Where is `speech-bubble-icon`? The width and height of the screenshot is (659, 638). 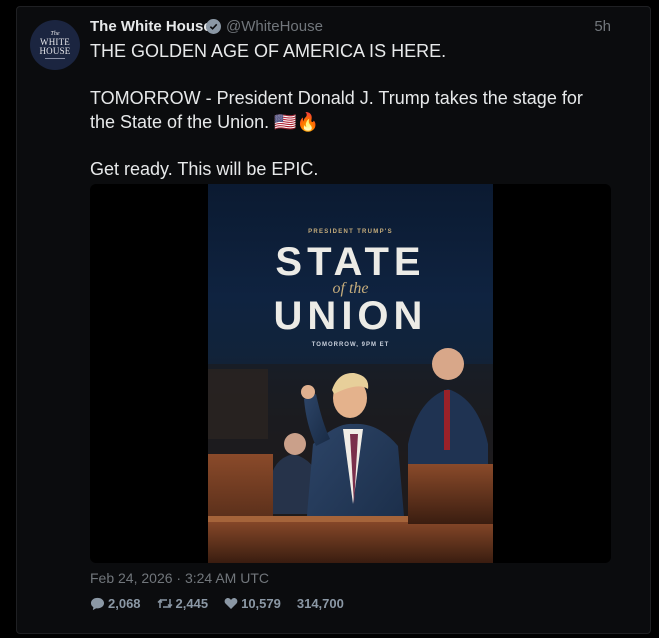 speech-bubble-icon is located at coordinates (97, 603).